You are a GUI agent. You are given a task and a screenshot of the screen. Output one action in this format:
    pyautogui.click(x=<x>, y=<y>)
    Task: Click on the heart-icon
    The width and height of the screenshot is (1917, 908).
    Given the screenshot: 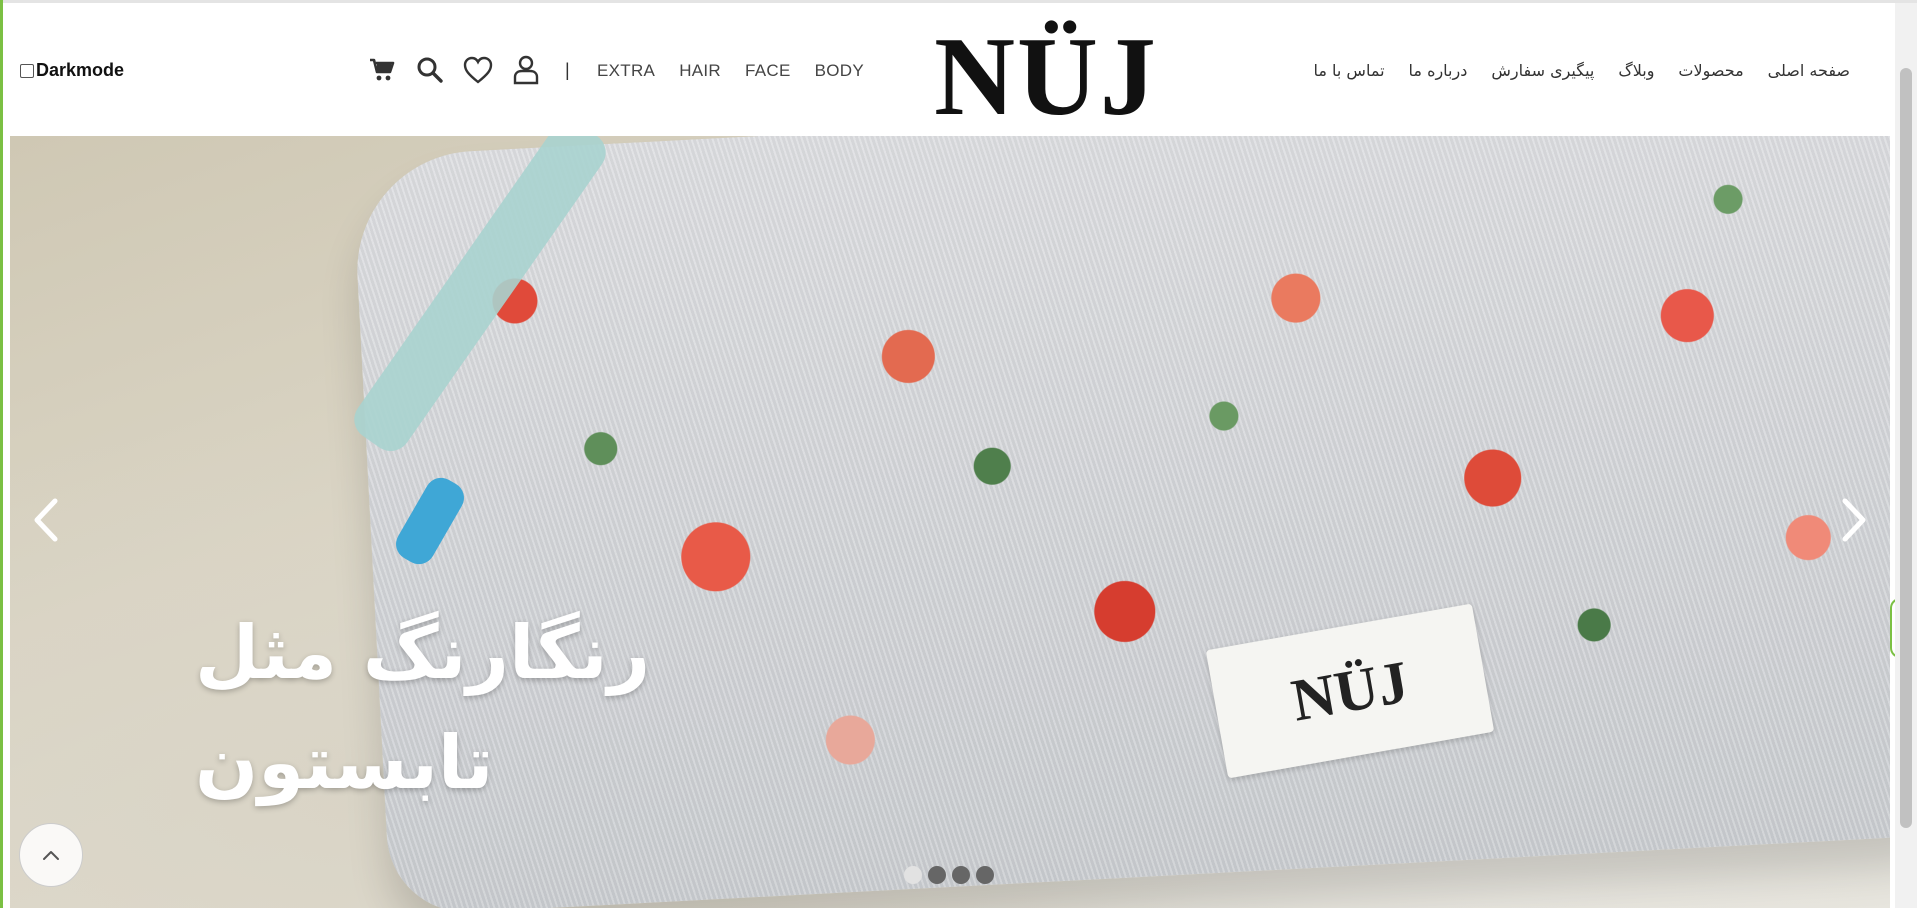 What is the action you would take?
    pyautogui.click(x=478, y=70)
    